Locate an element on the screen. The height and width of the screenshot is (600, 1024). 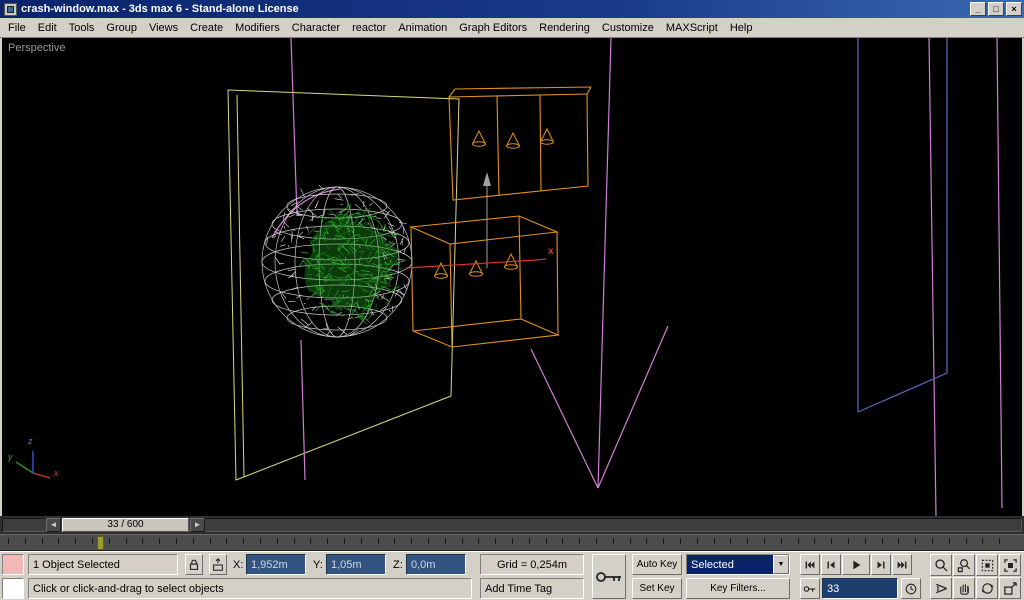
time-configuration-icon is located at coordinates (911, 588).